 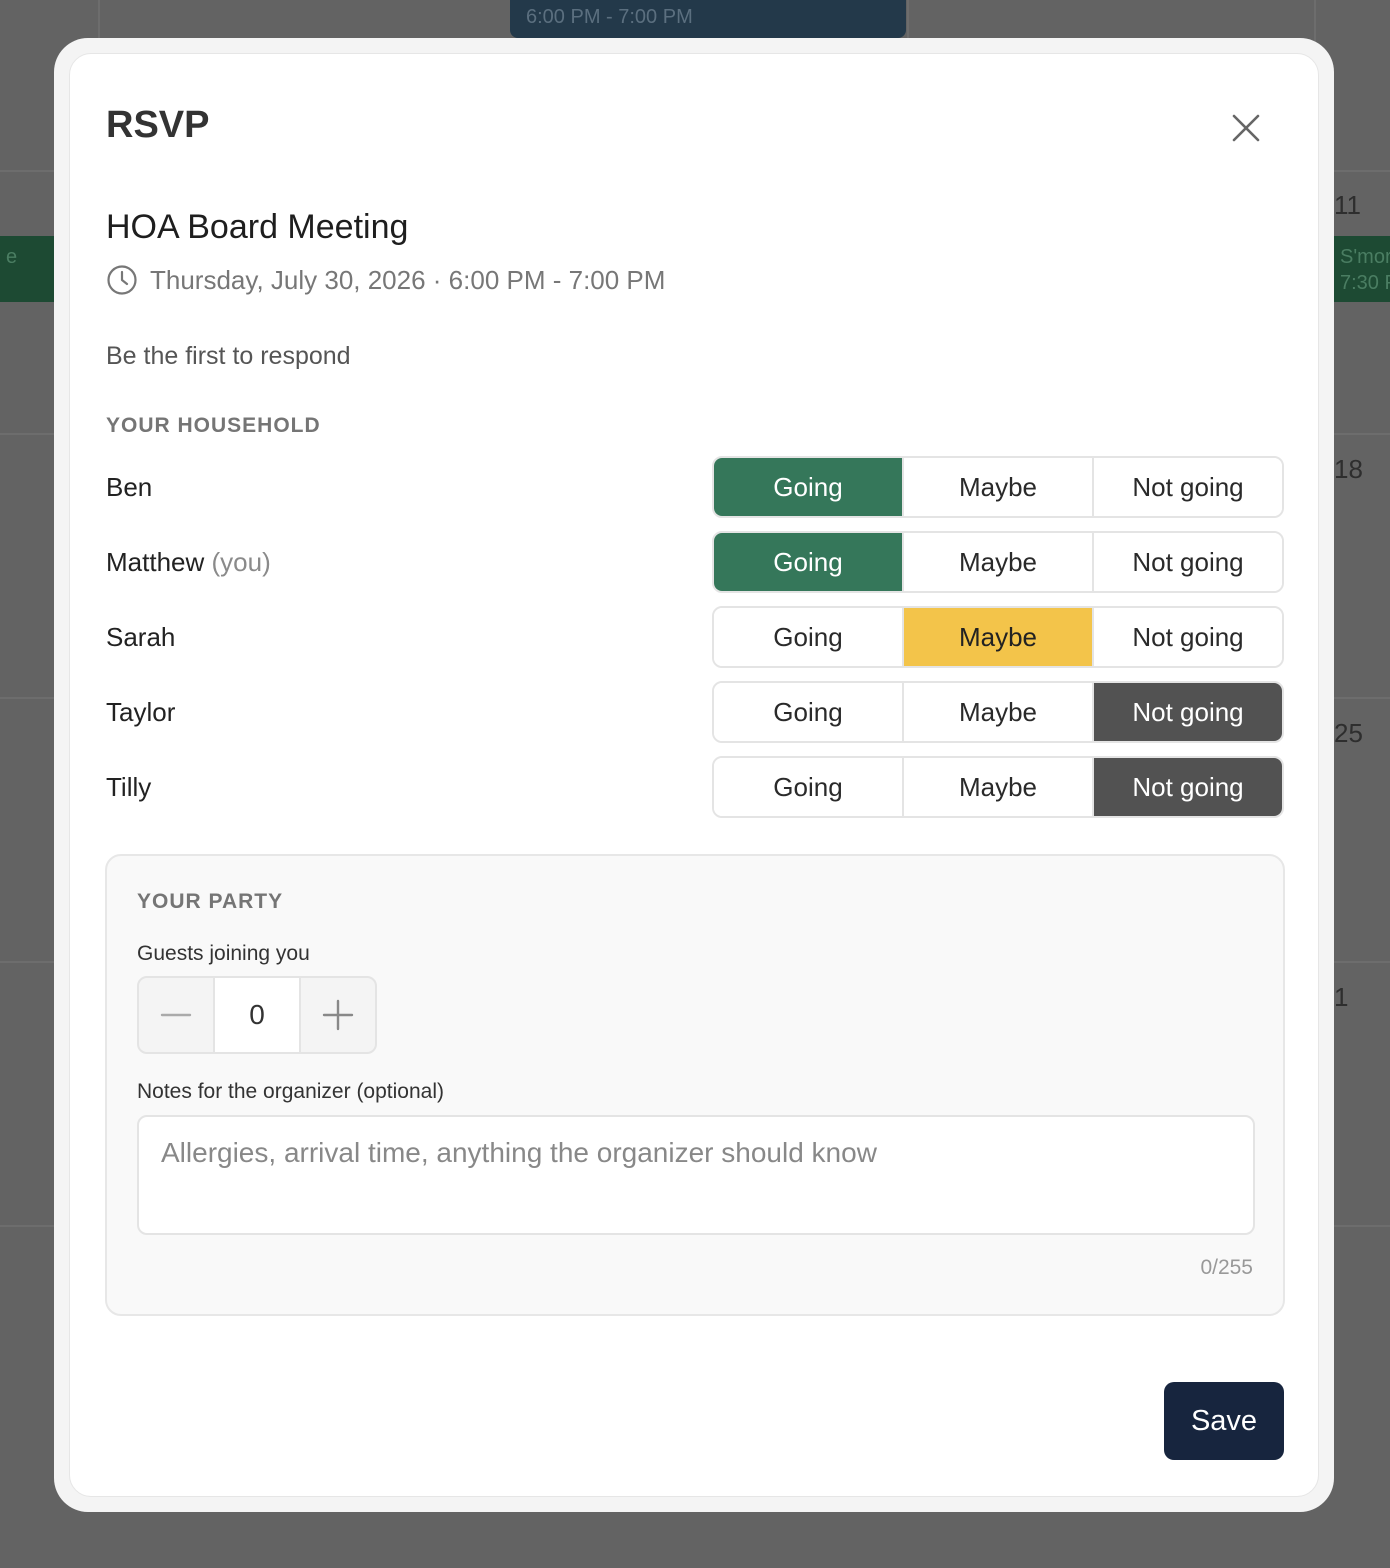 I want to click on clock-icon, so click(x=122, y=280).